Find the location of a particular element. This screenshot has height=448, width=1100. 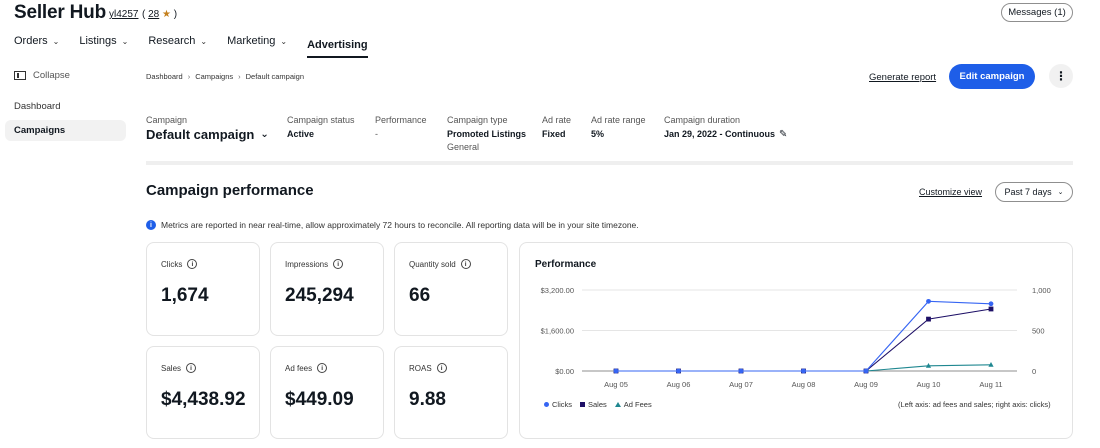

campaign-type-sub: General is located at coordinates (463, 147).